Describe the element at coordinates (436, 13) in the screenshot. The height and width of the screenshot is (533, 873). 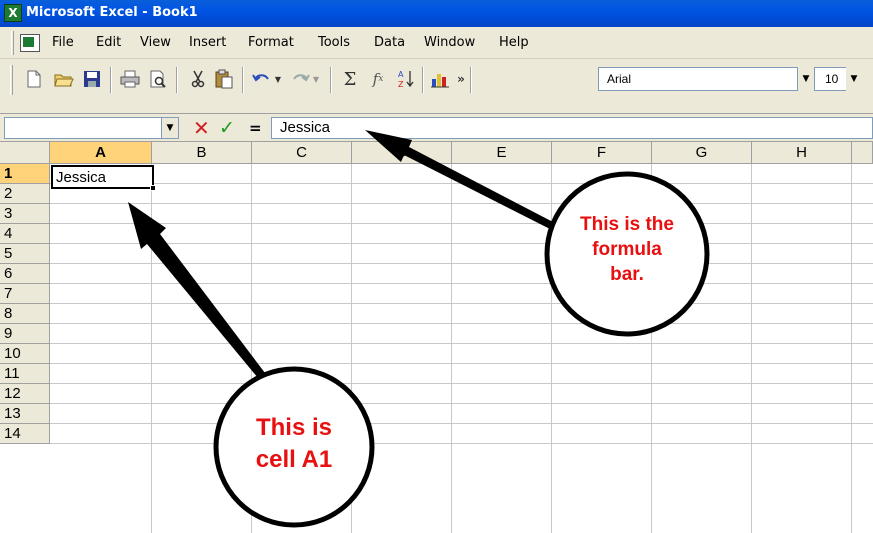
I see `title-bar: X Microsoft Excel - Book1` at that location.